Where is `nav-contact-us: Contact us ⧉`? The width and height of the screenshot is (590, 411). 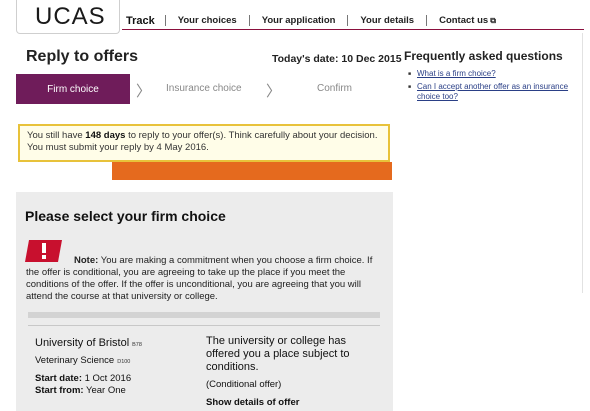
nav-contact-us: Contact us ⧉ is located at coordinates (467, 20).